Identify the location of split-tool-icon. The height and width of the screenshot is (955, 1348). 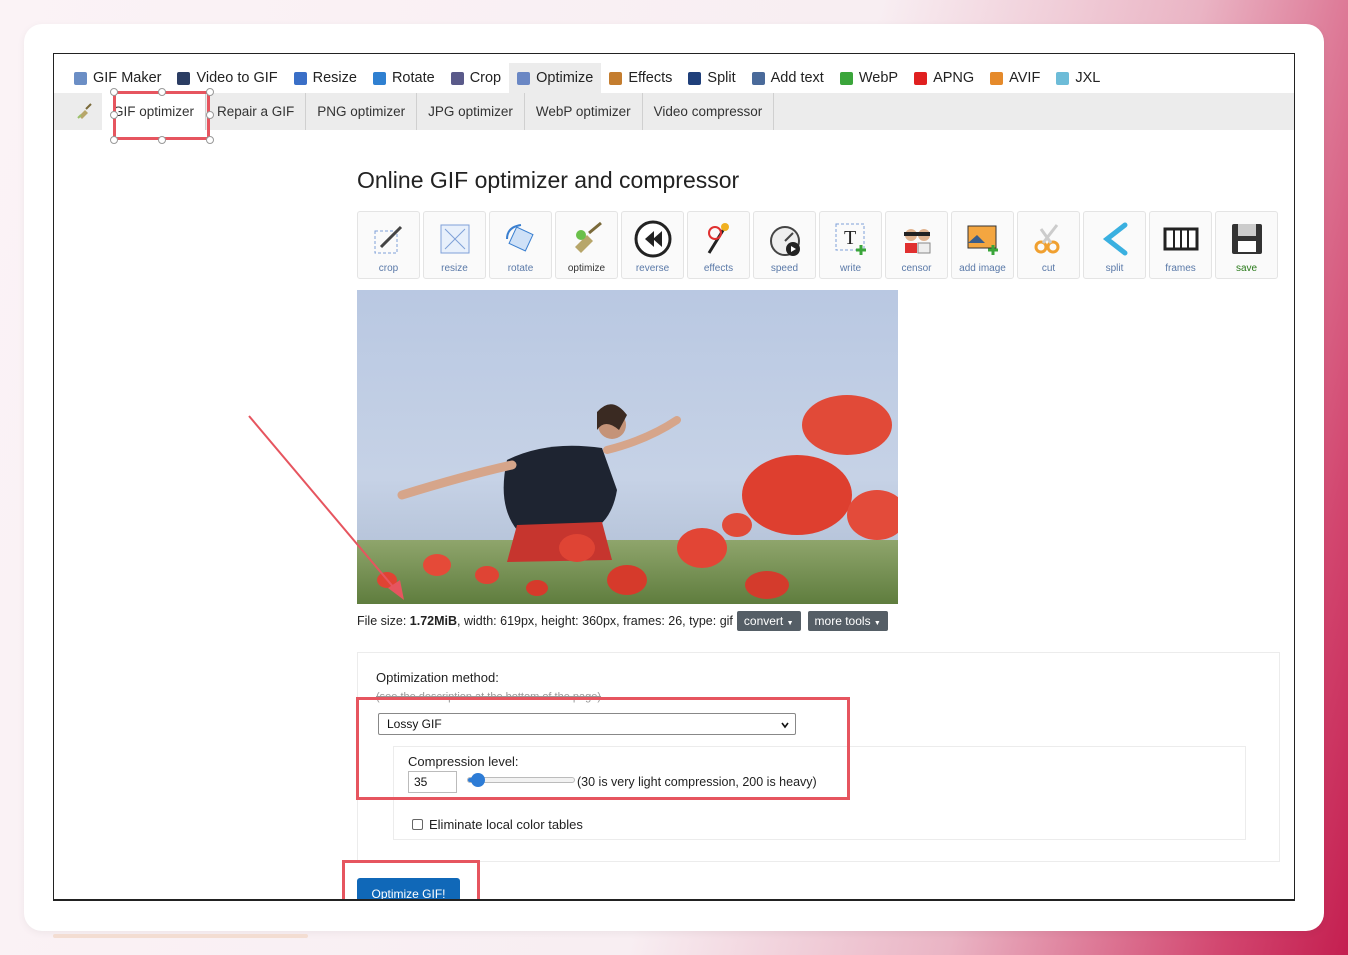
(1115, 239).